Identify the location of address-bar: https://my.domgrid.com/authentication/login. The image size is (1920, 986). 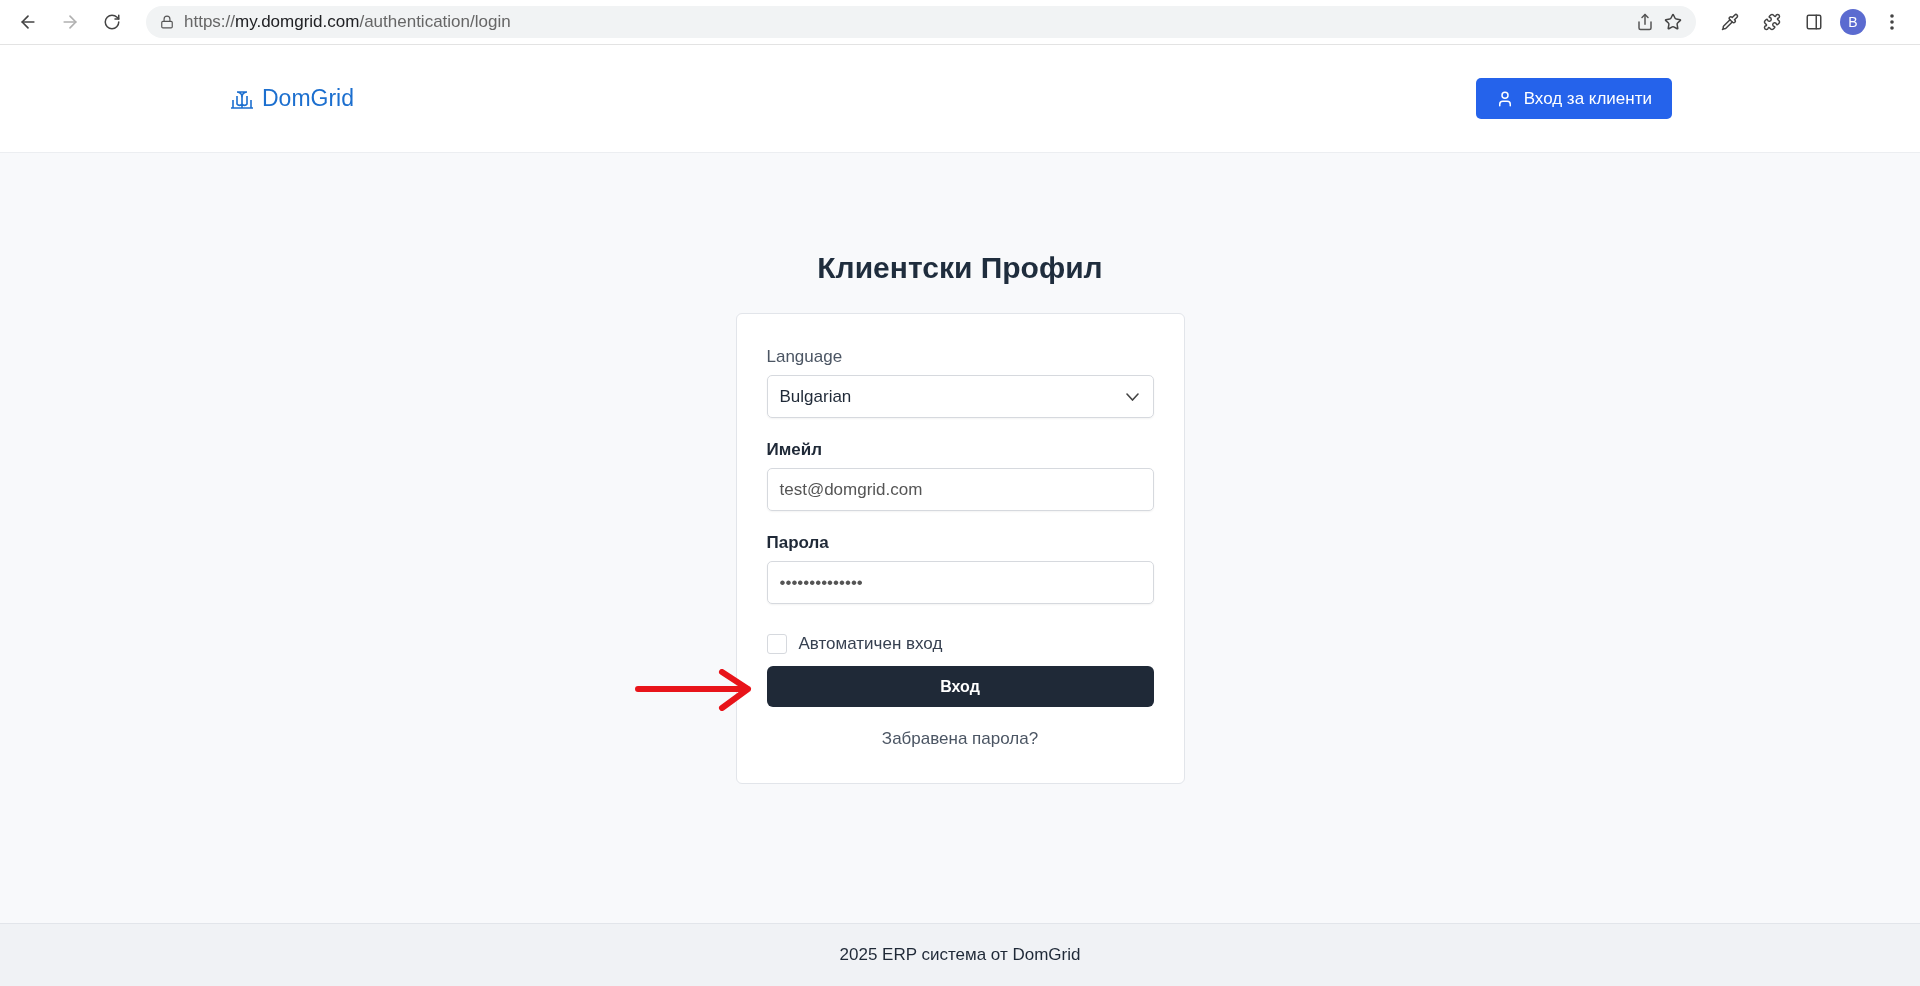
(921, 22).